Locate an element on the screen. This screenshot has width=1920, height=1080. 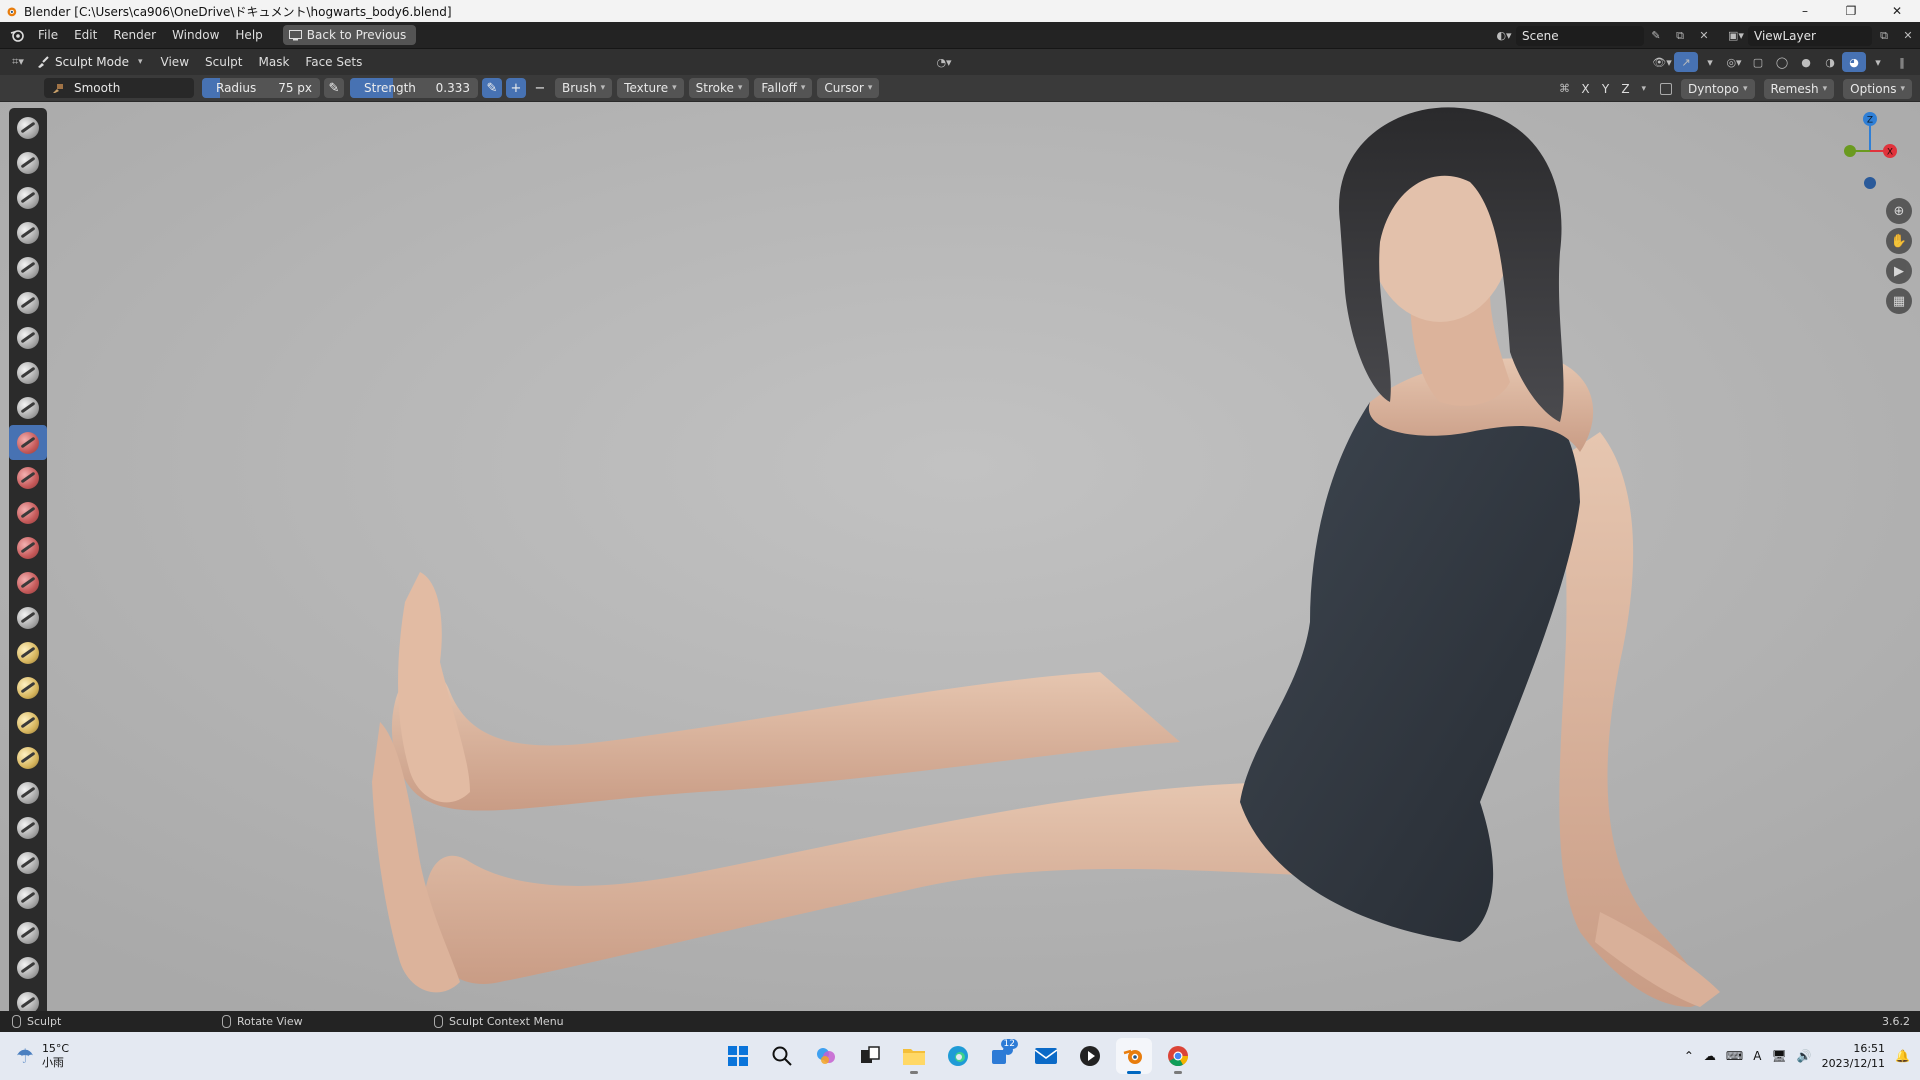
file-explorer-icon is located at coordinates (914, 1056).